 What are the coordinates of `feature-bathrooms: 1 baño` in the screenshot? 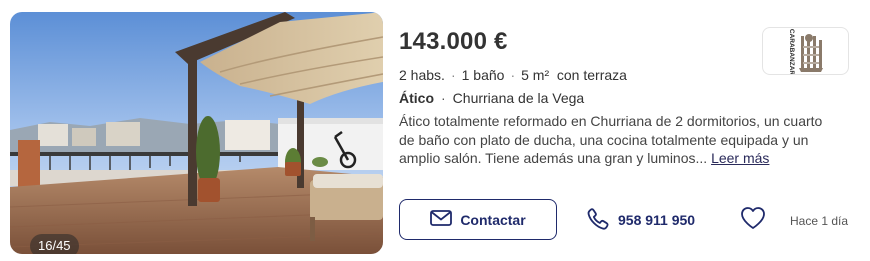 It's located at (483, 75).